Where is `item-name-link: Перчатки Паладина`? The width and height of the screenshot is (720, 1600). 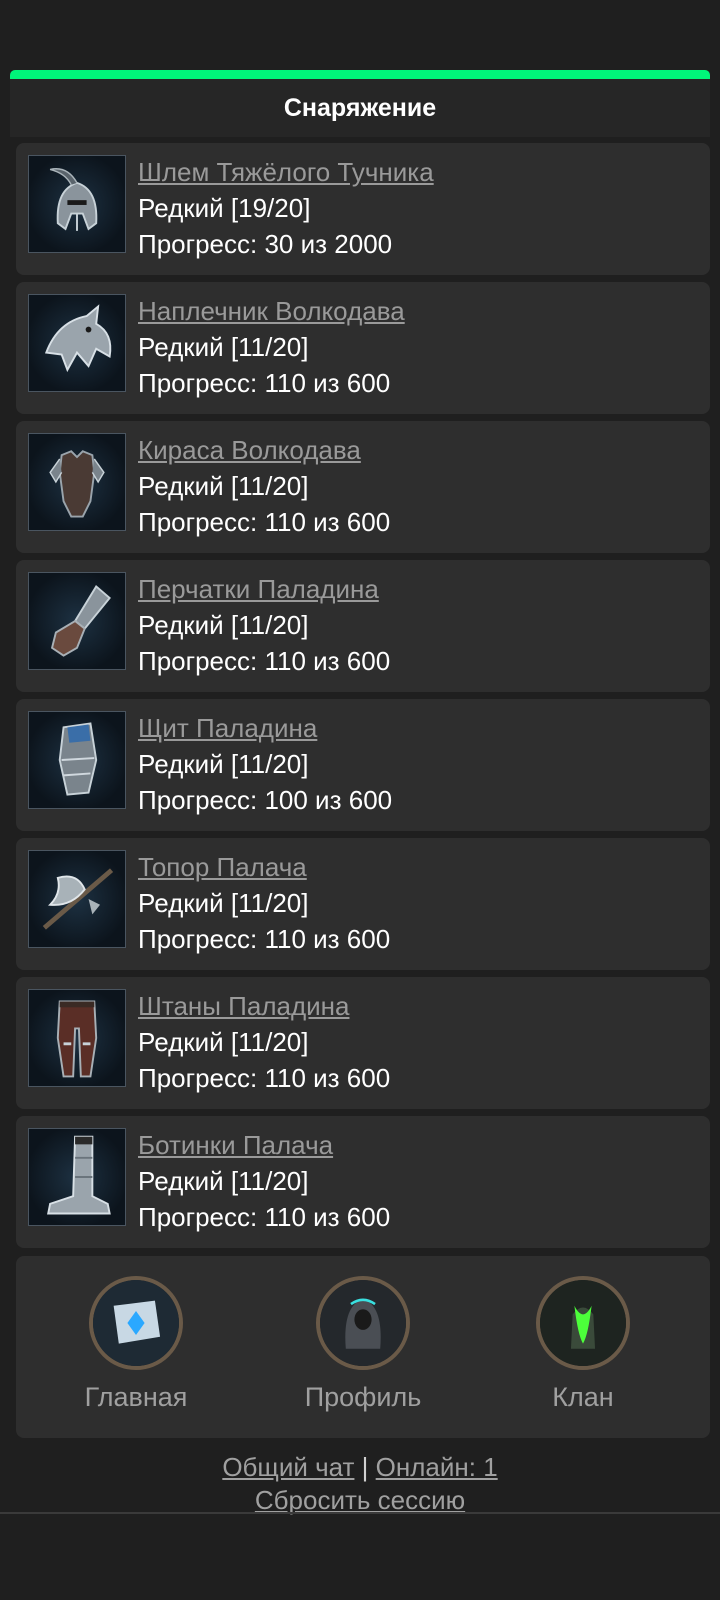 item-name-link: Перчатки Паладина is located at coordinates (258, 589).